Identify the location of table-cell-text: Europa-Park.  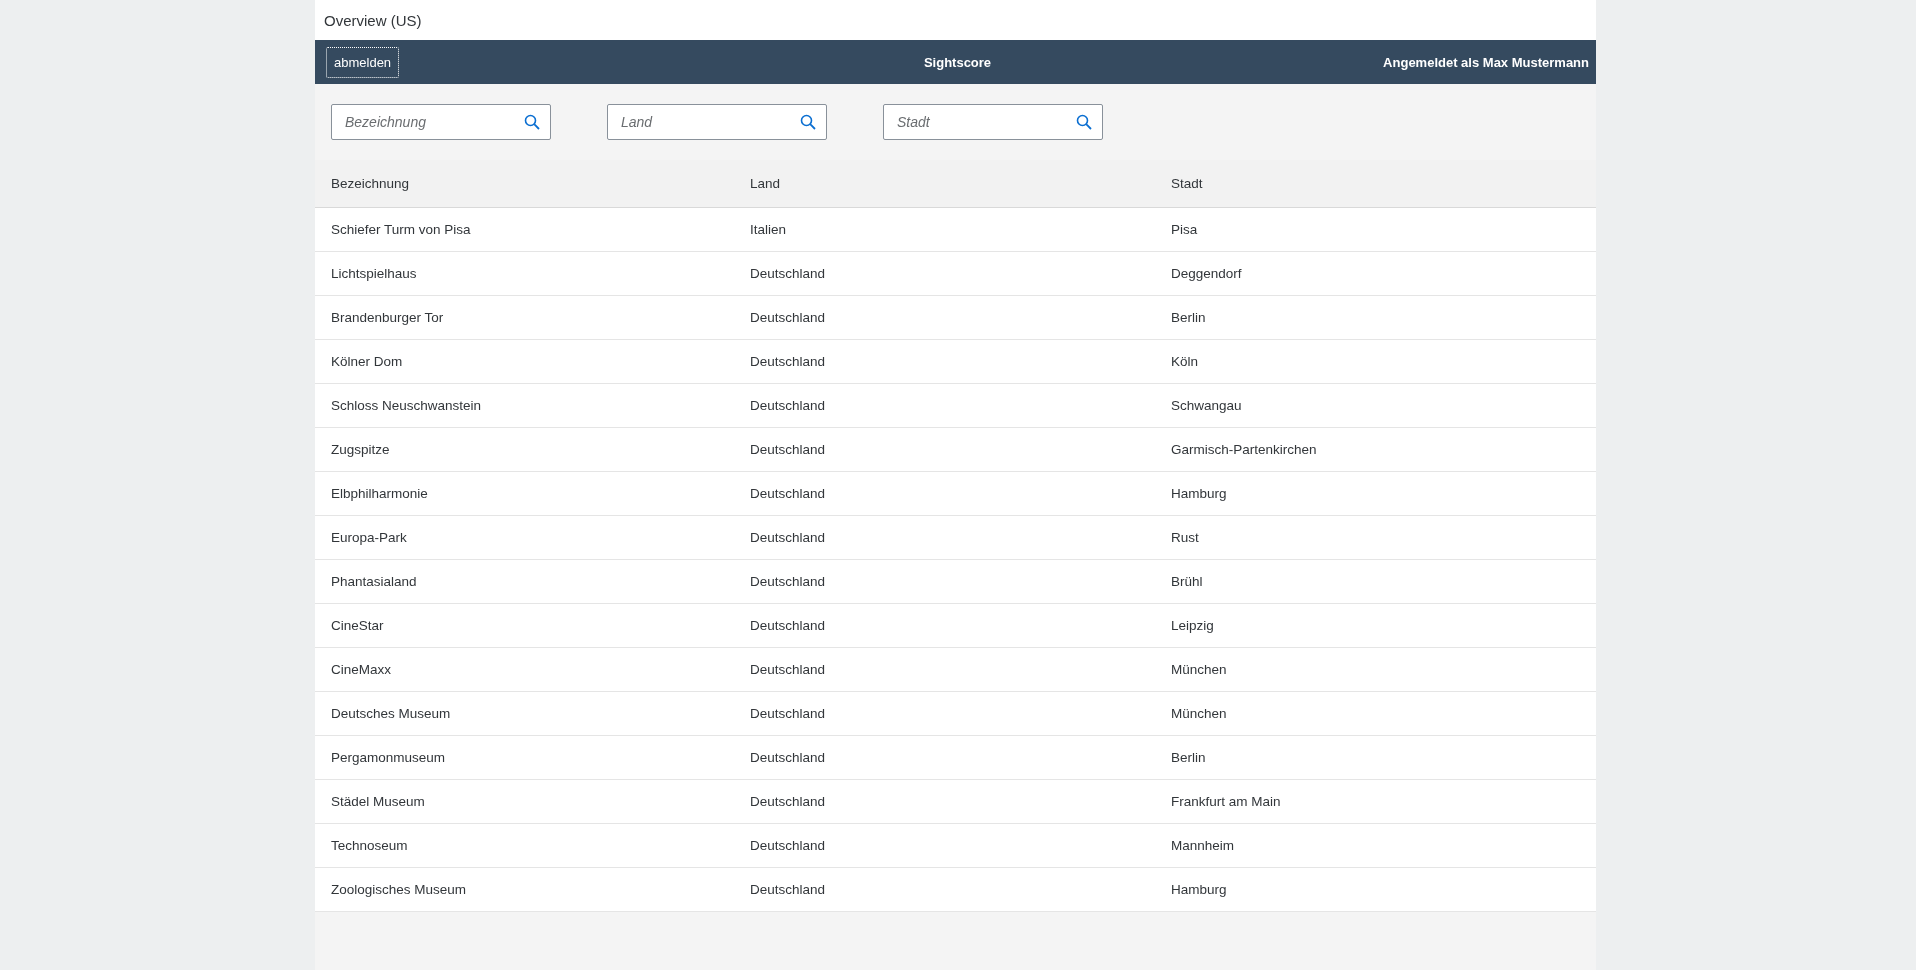
(369, 537).